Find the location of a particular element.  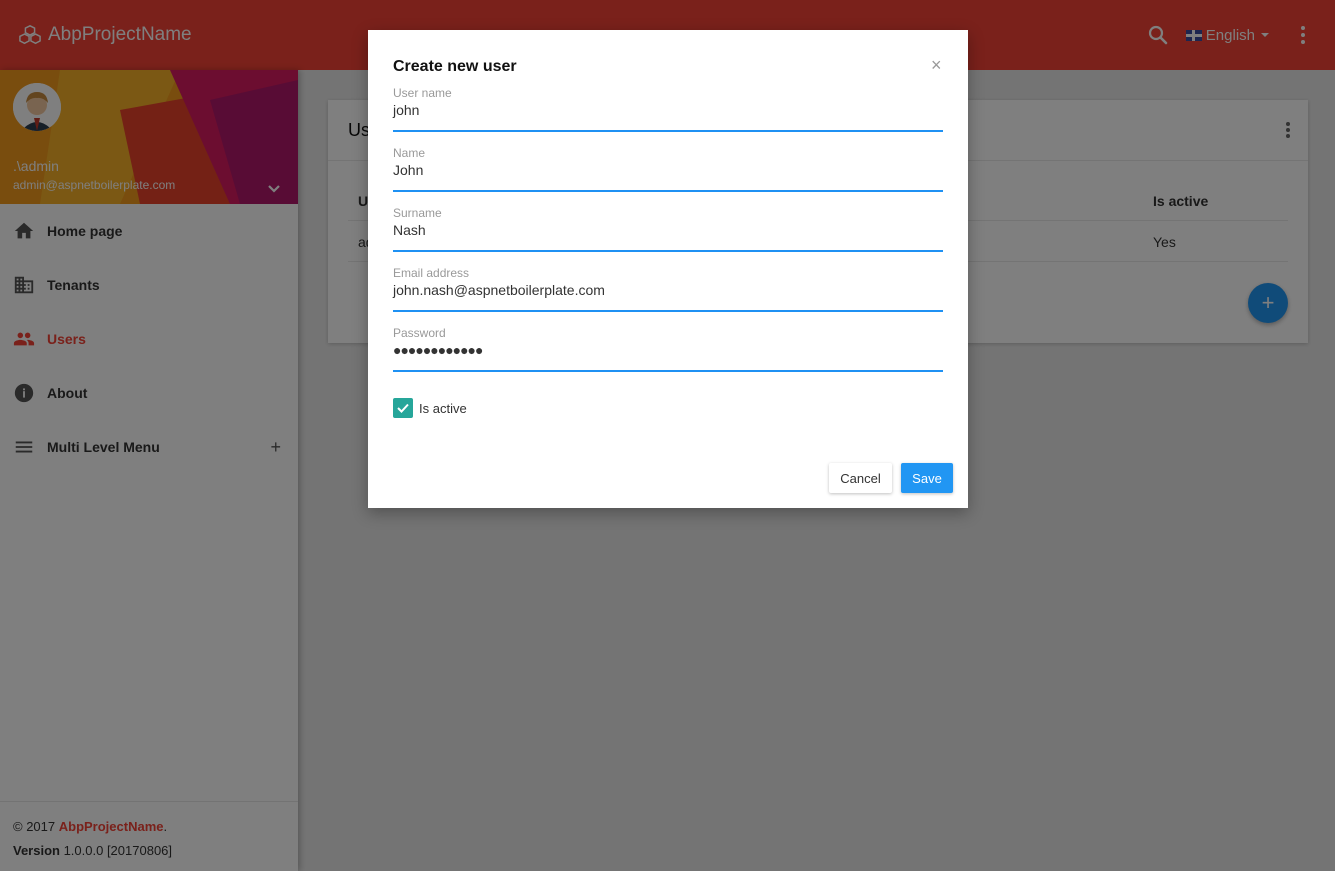

field-label: User name is located at coordinates (422, 93).